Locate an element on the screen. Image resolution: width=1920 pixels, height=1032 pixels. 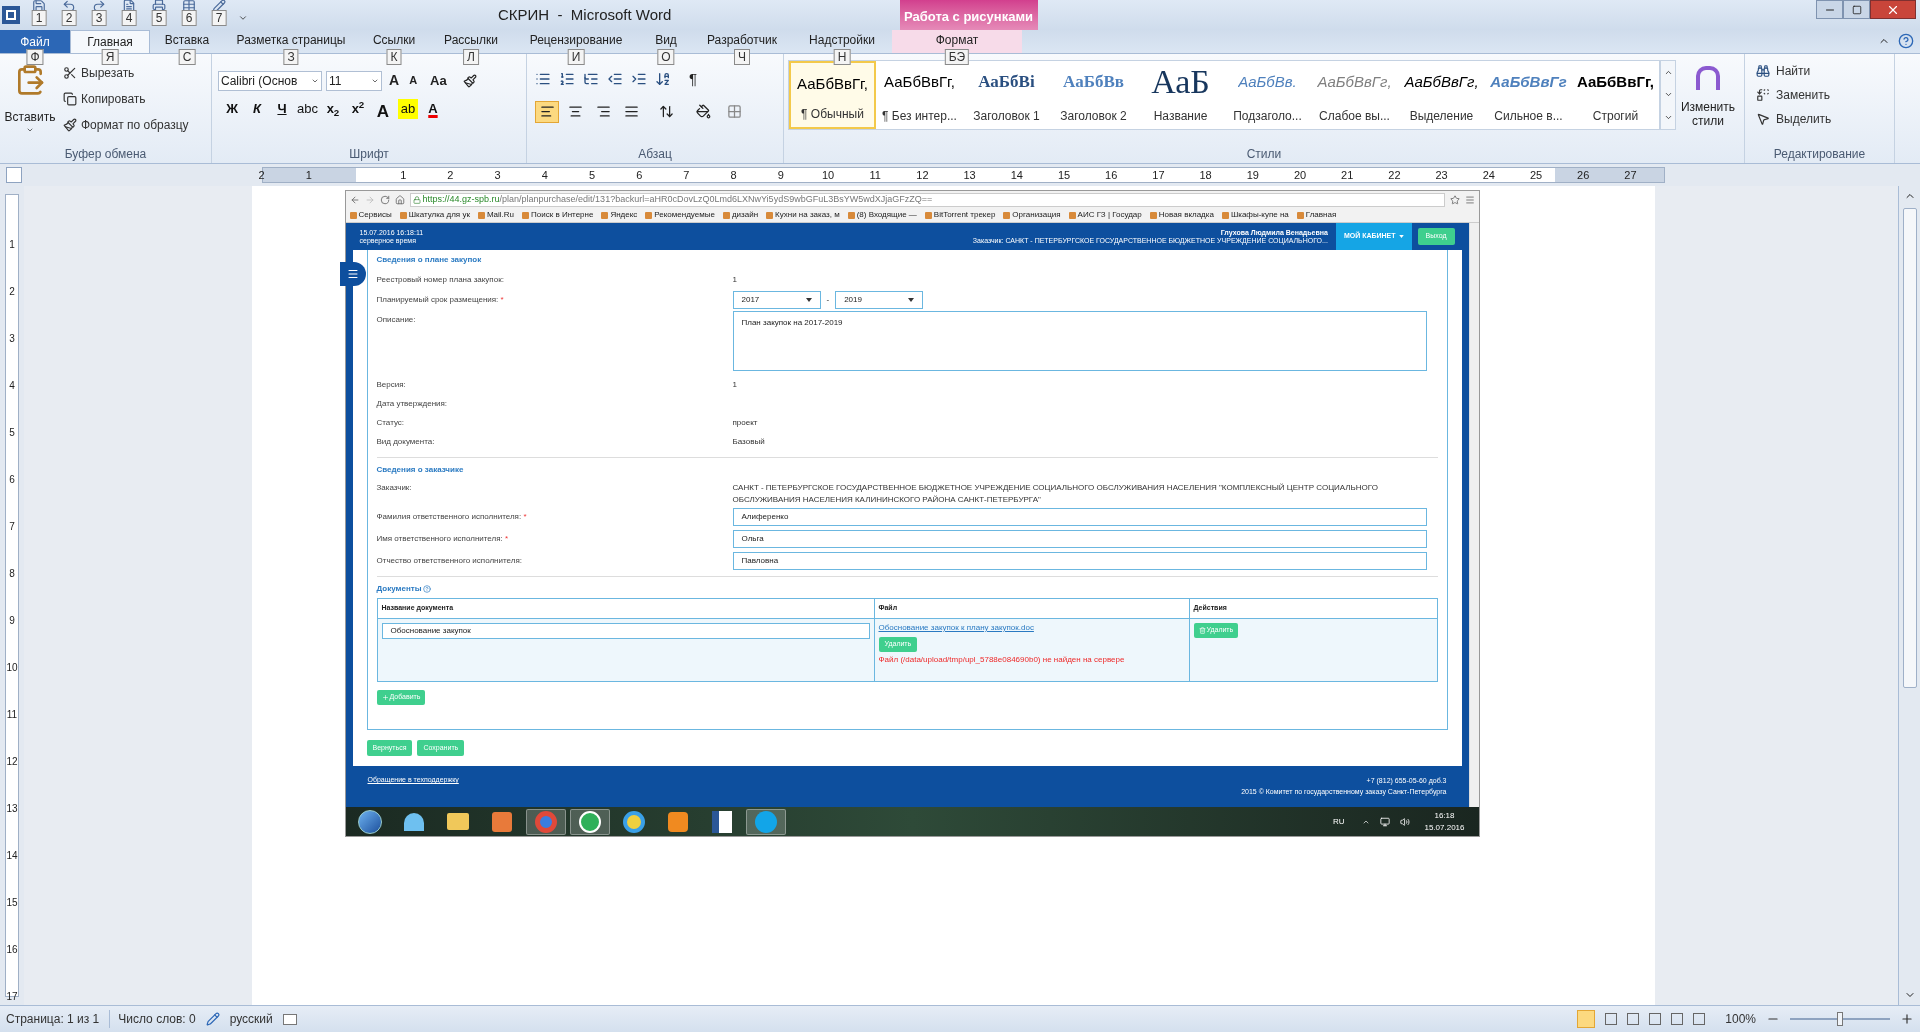
taskbar-button is located at coordinates (589, 821).